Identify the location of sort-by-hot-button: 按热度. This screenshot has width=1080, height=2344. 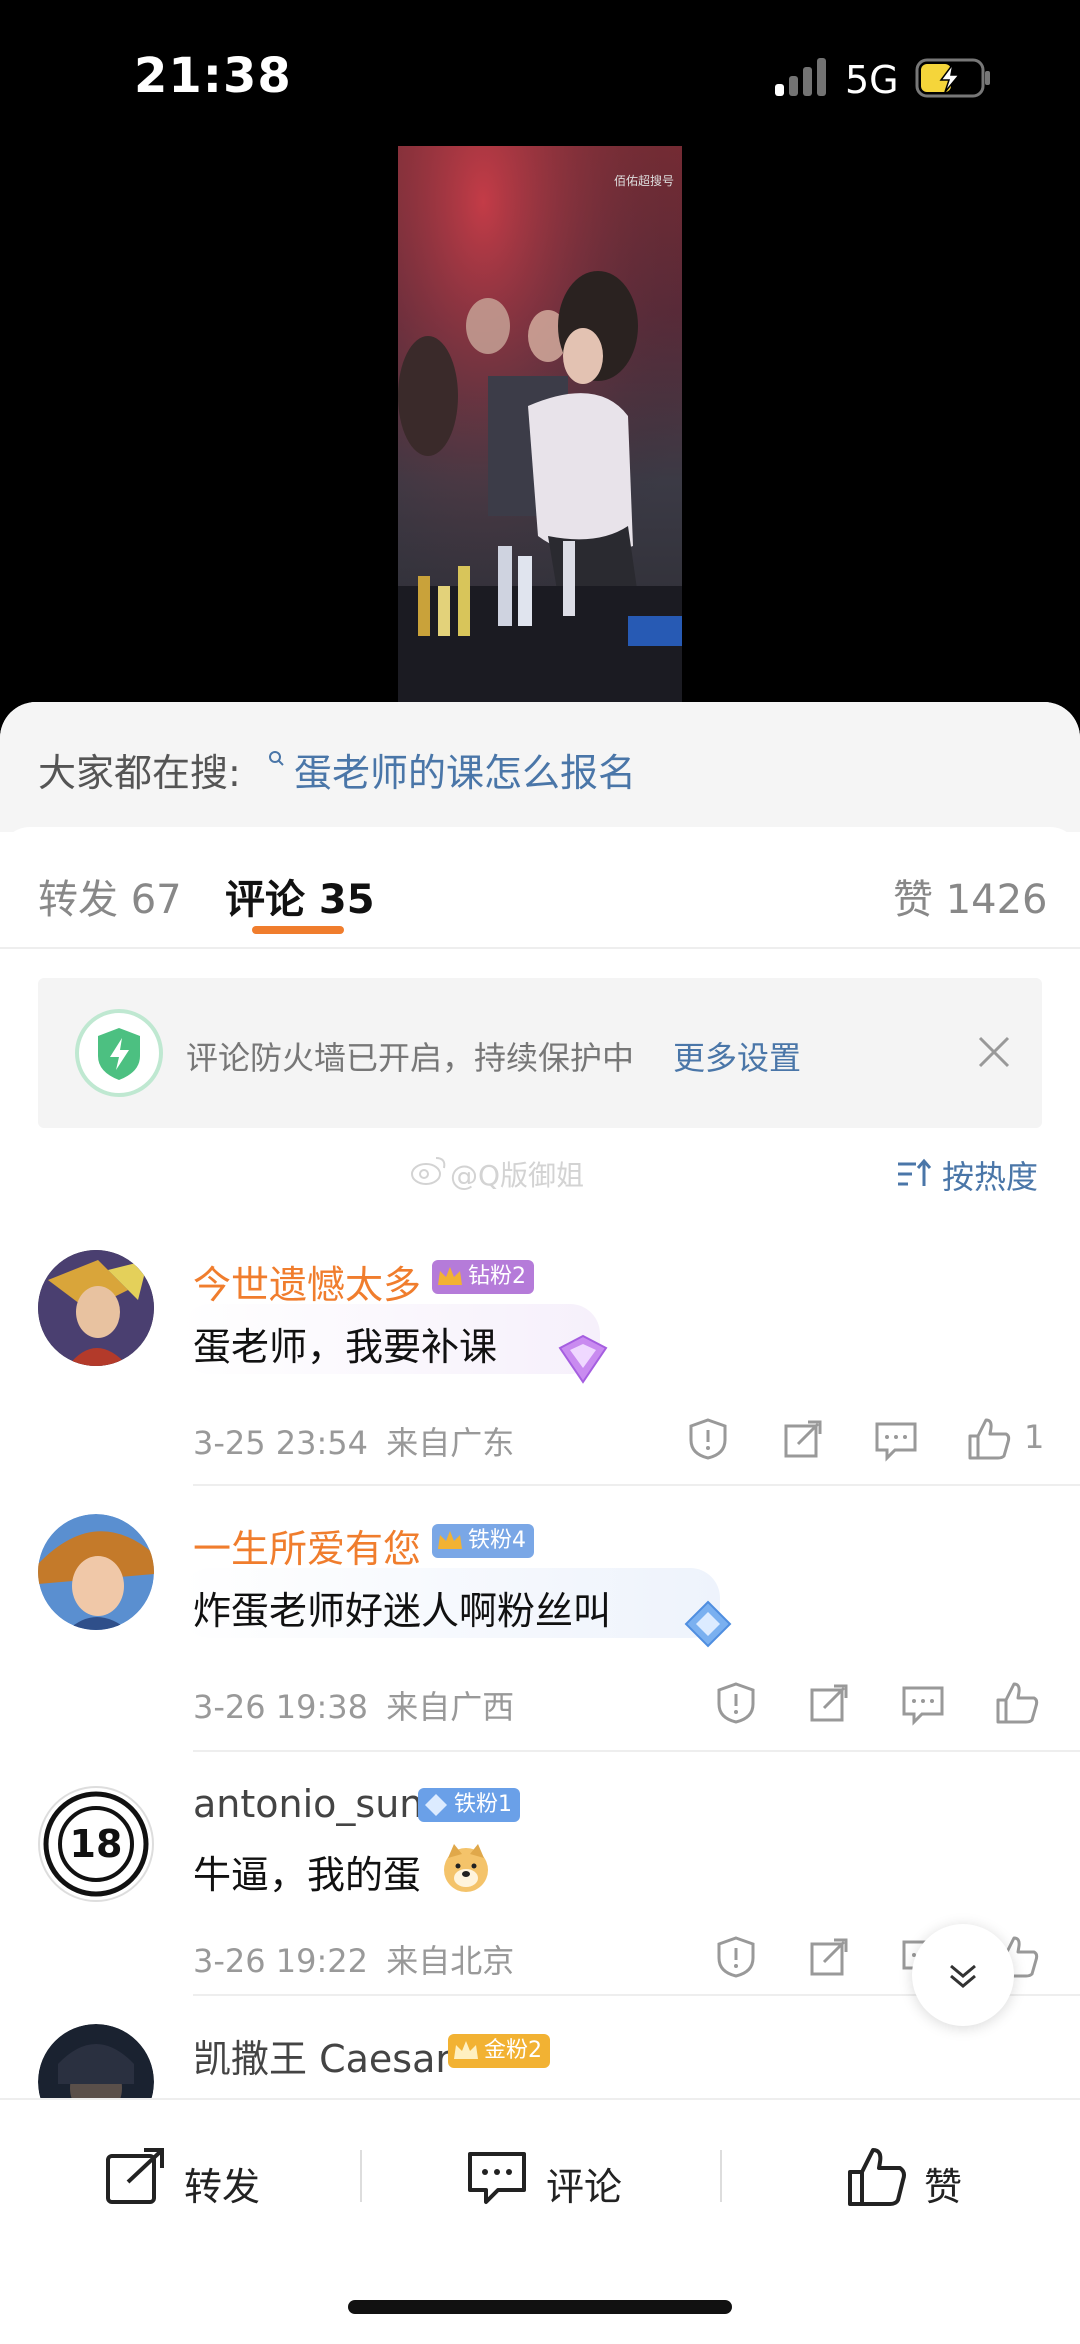
(990, 1175).